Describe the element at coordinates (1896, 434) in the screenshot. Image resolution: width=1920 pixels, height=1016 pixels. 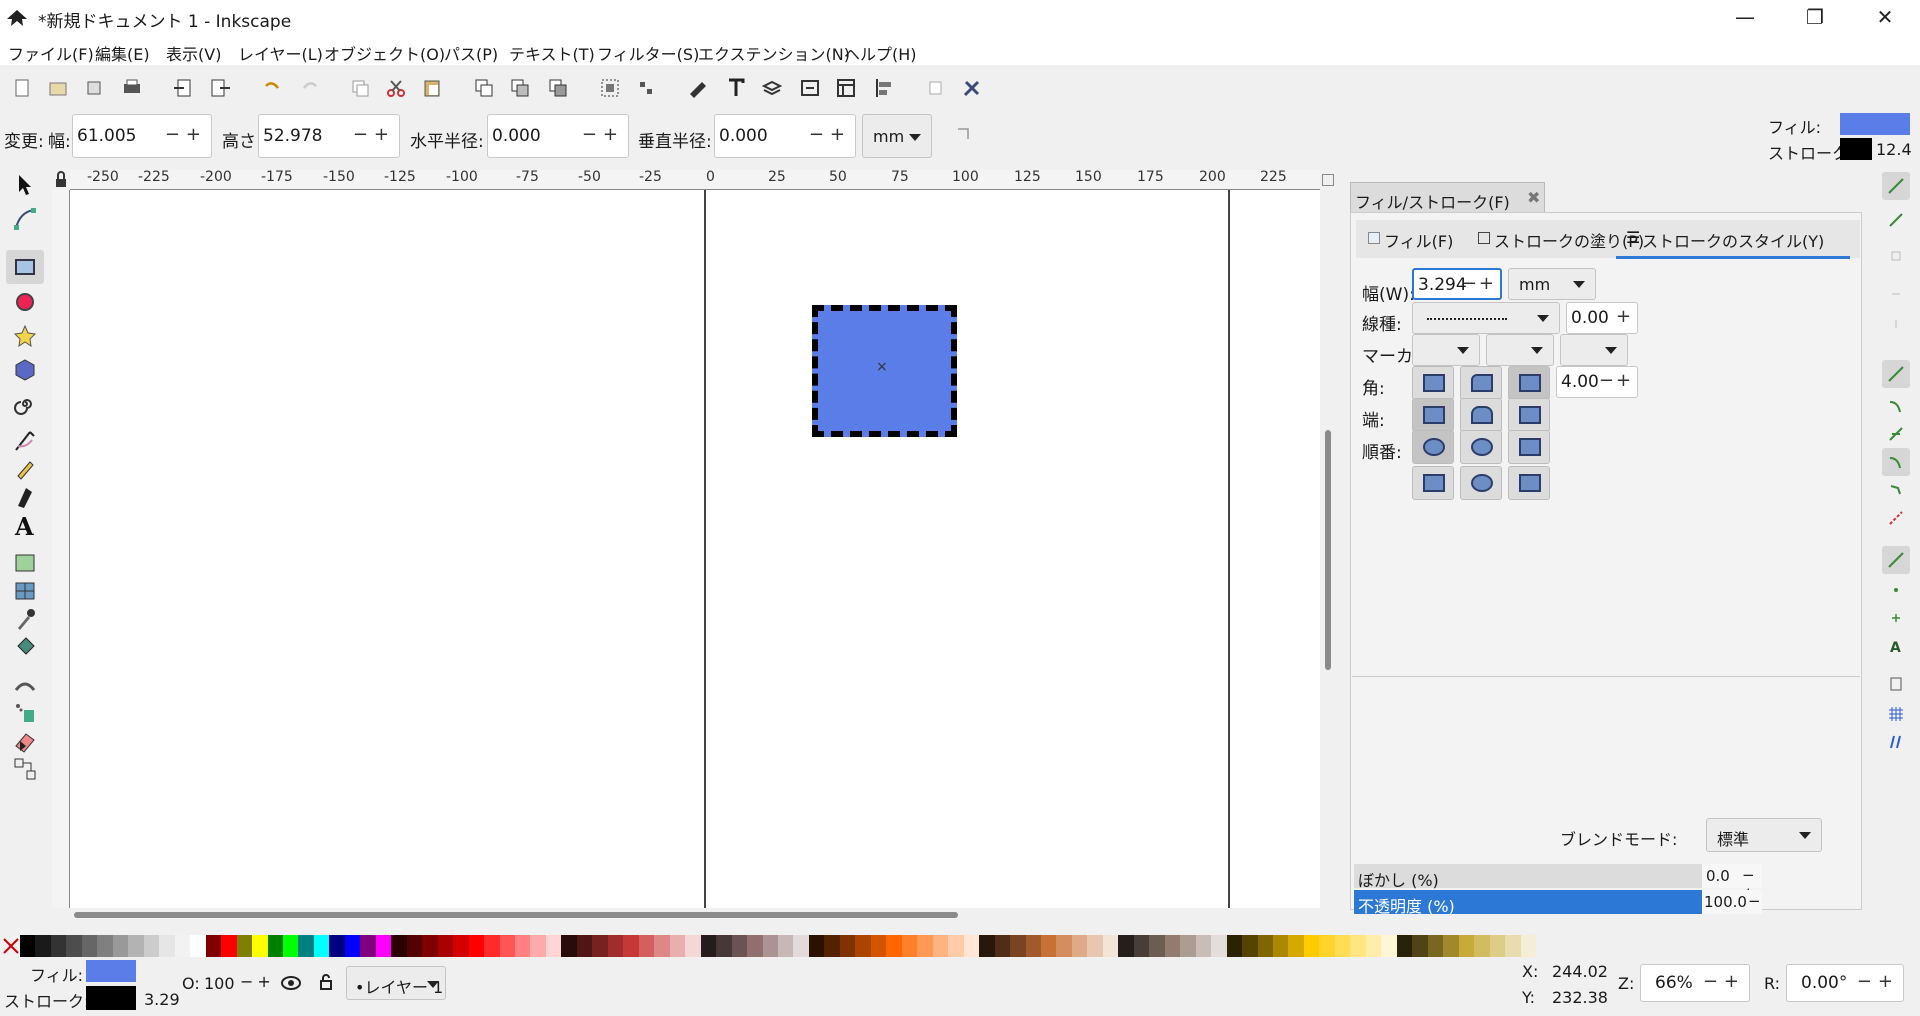
I see `snap-path-intersection-icon` at that location.